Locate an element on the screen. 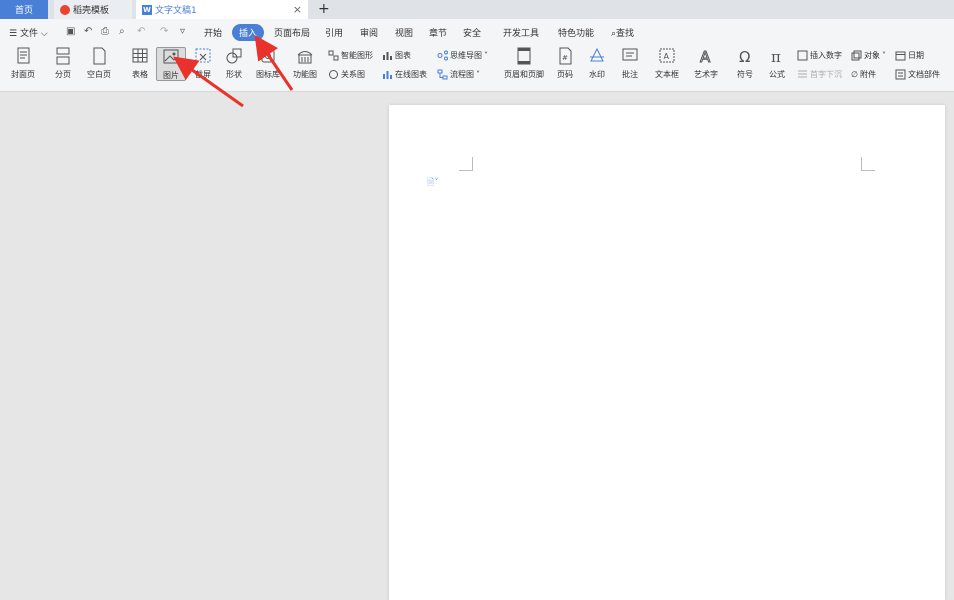  paragraph-options-icon: 🗎˅ is located at coordinates (433, 183).